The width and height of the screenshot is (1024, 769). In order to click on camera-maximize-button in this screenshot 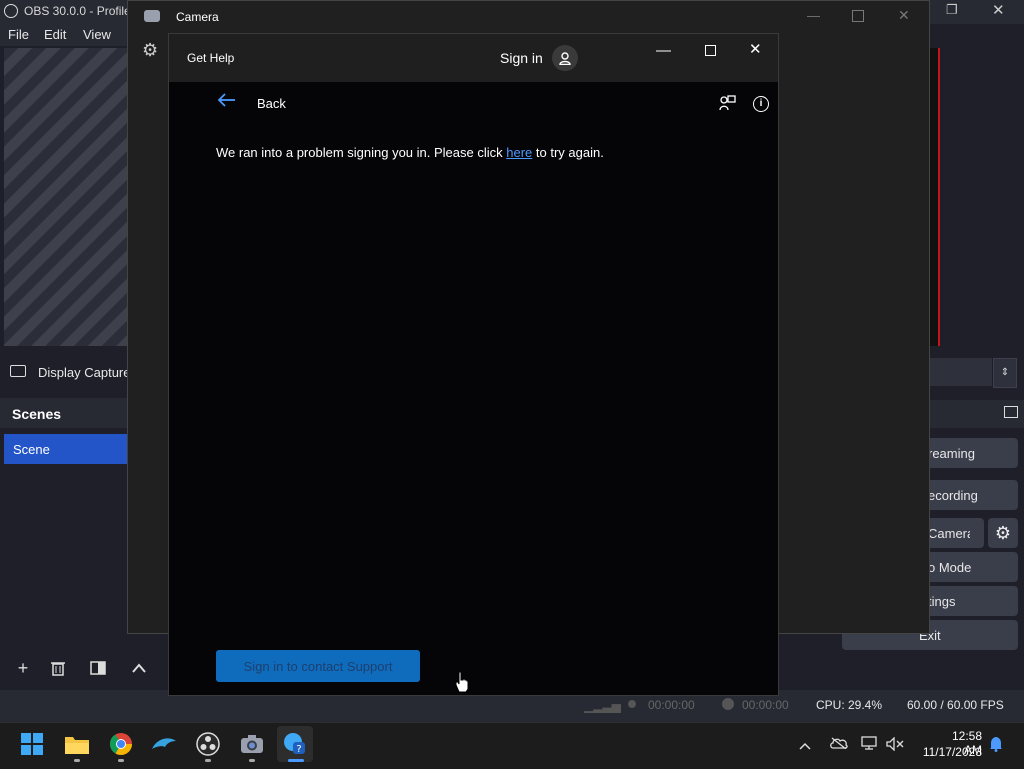, I will do `click(858, 16)`.